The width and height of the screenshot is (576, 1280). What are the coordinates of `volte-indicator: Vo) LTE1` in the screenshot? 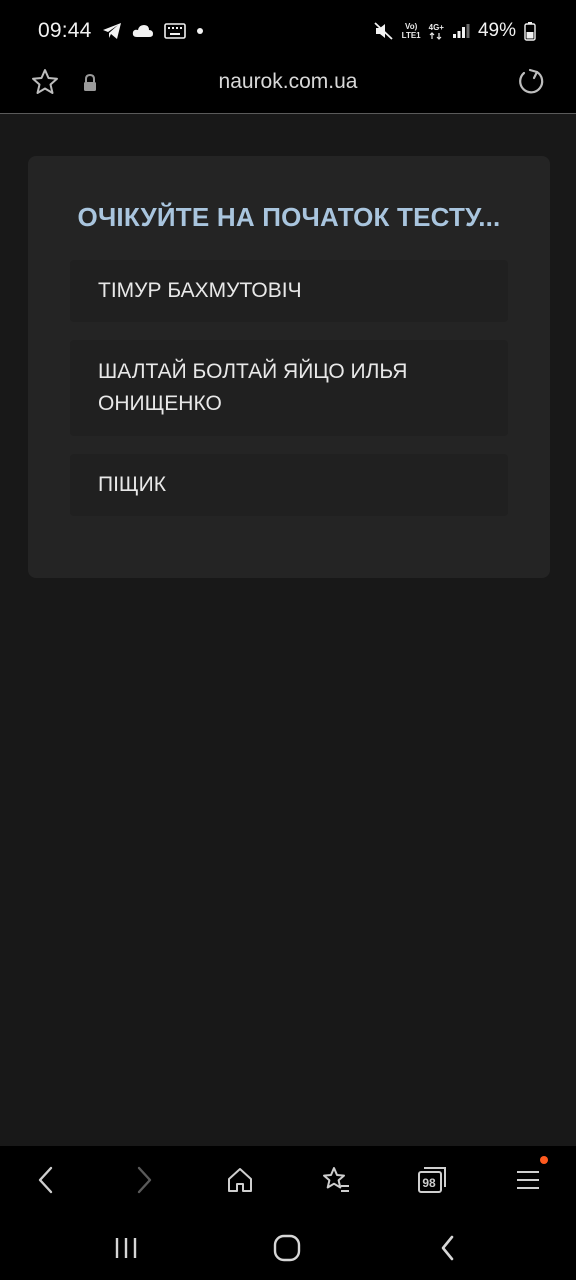 It's located at (411, 31).